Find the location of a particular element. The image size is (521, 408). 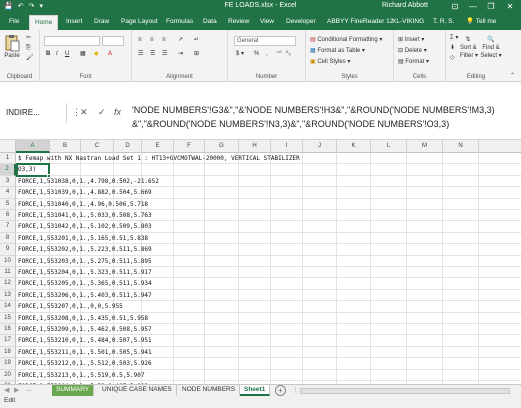

column-header-k: K is located at coordinates (354, 146).